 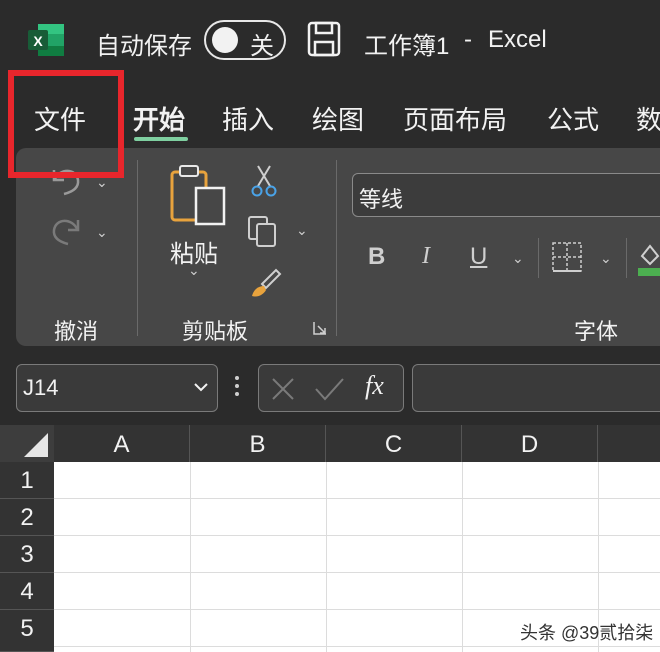 I want to click on highlight-box, so click(x=66, y=124).